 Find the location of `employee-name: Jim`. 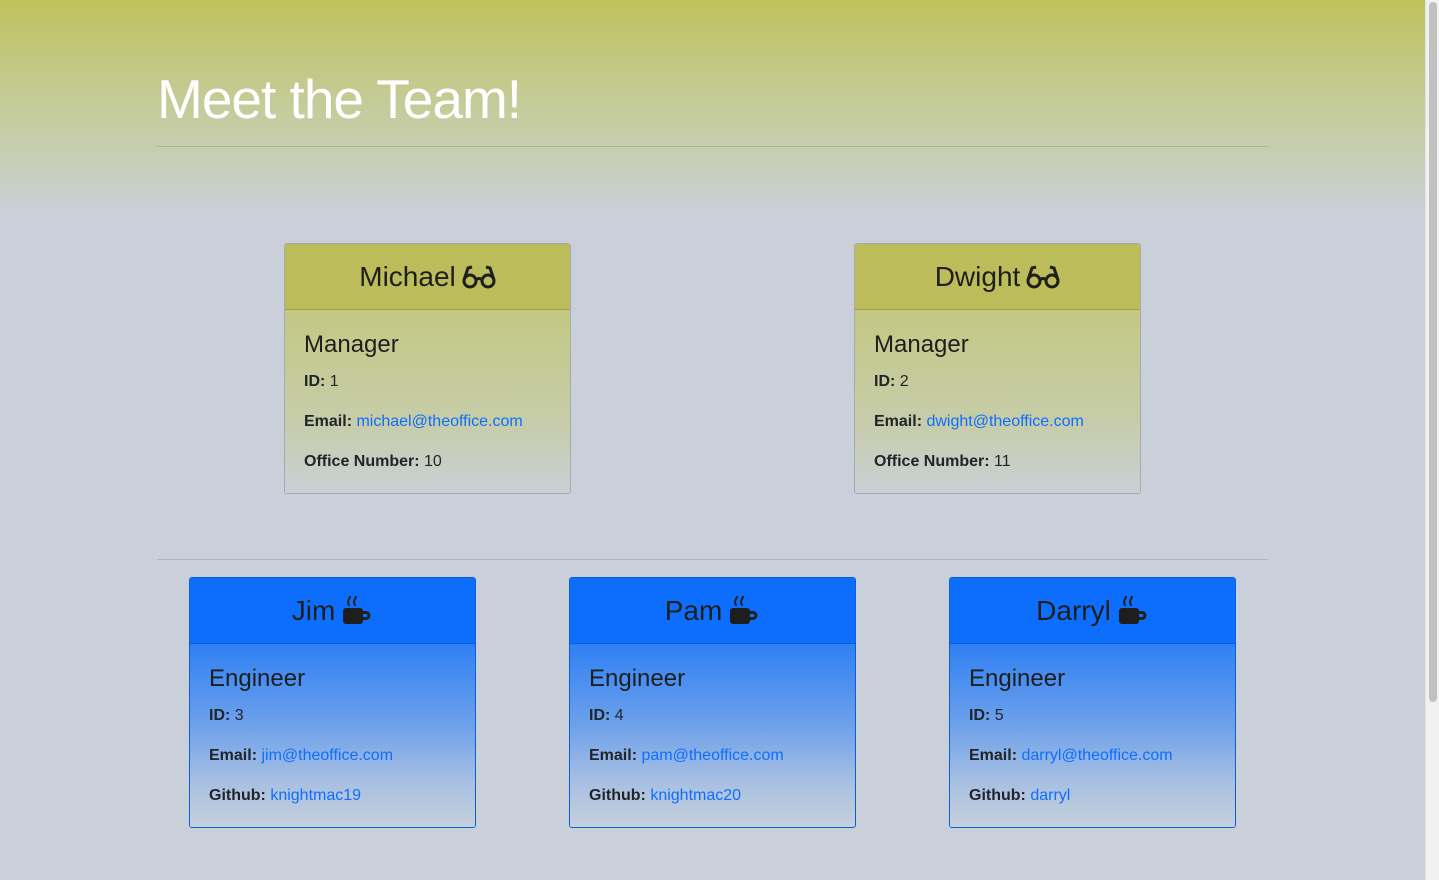

employee-name: Jim is located at coordinates (313, 610).